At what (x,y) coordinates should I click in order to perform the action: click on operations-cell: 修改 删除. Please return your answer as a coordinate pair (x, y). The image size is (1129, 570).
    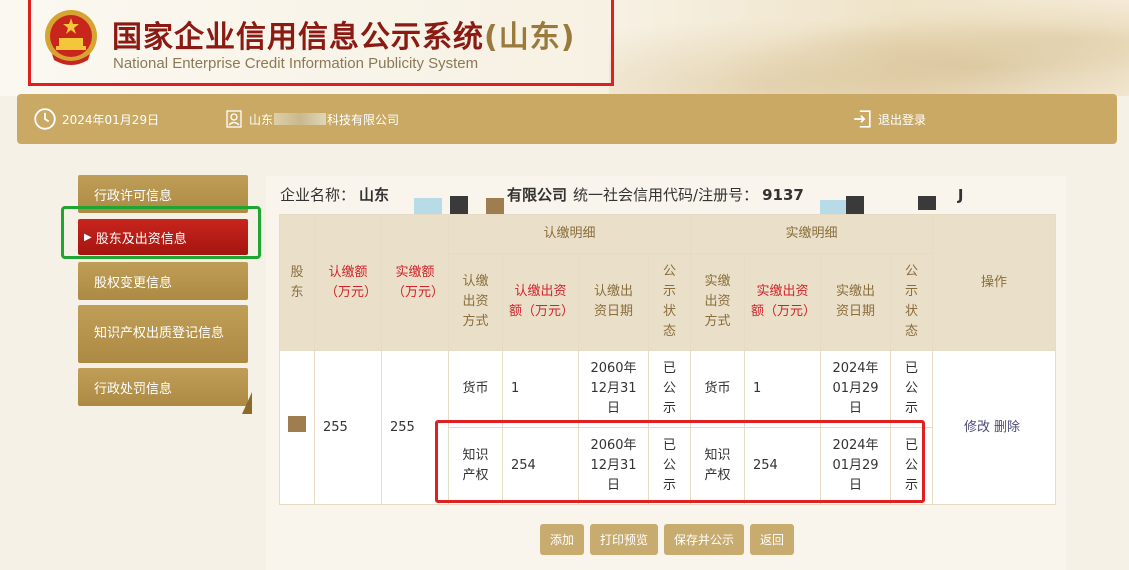
    Looking at the image, I should click on (994, 427).